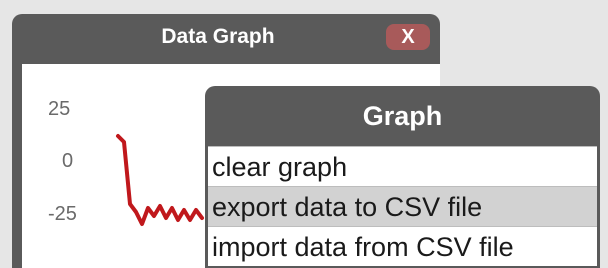 The width and height of the screenshot is (608, 268). I want to click on graph-titlebar: Data Graph X, so click(226, 37).